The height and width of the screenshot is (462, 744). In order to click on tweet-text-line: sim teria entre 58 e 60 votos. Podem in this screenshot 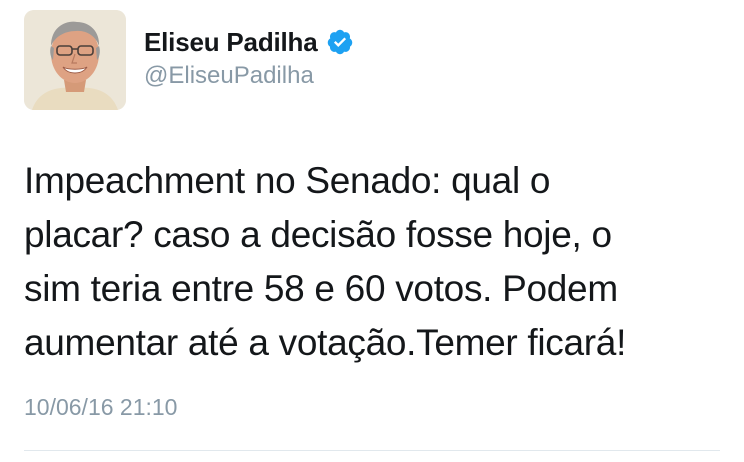, I will do `click(321, 288)`.